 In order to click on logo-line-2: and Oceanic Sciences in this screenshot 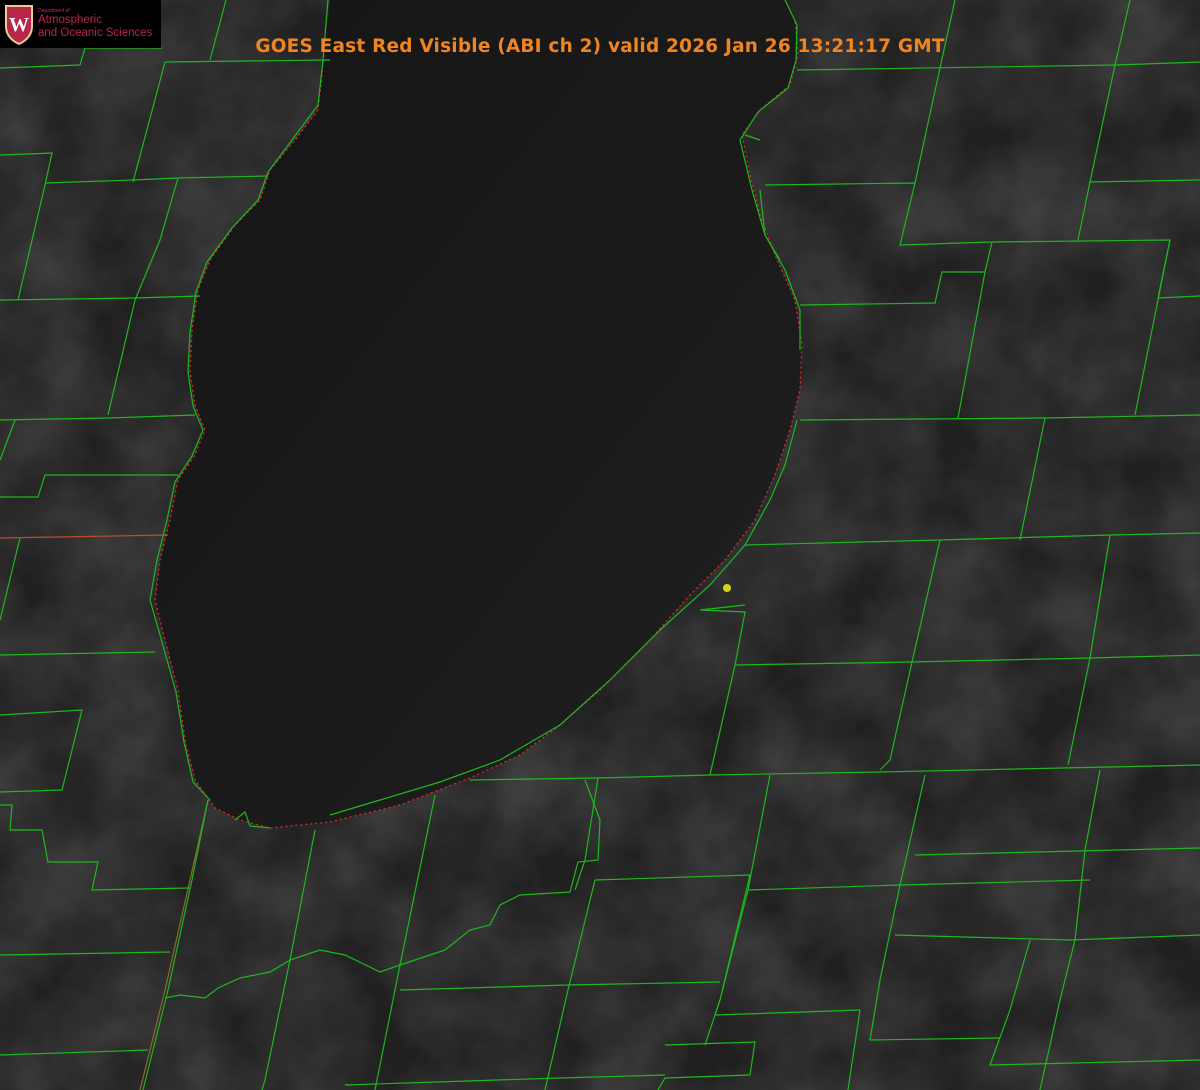, I will do `click(95, 32)`.